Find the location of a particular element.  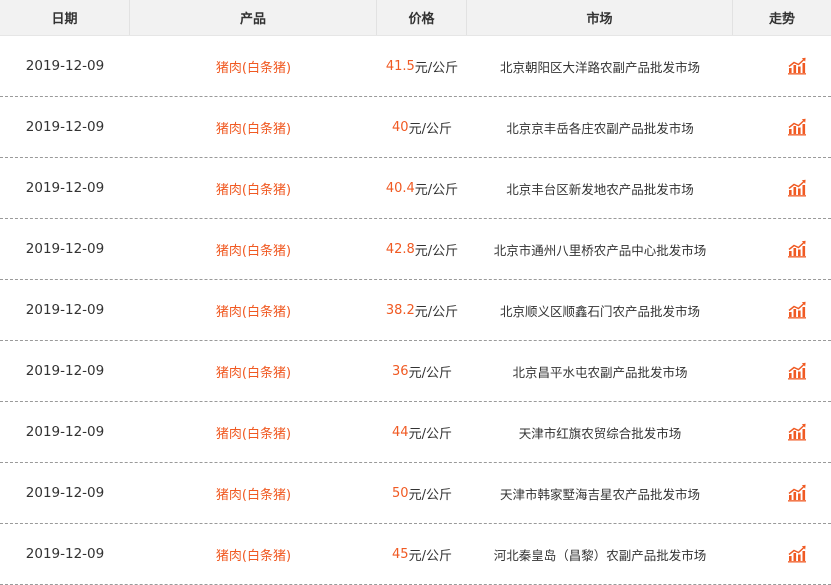

market-text: 天津市韩家墅海吉星农产品批发市场 is located at coordinates (599, 494).